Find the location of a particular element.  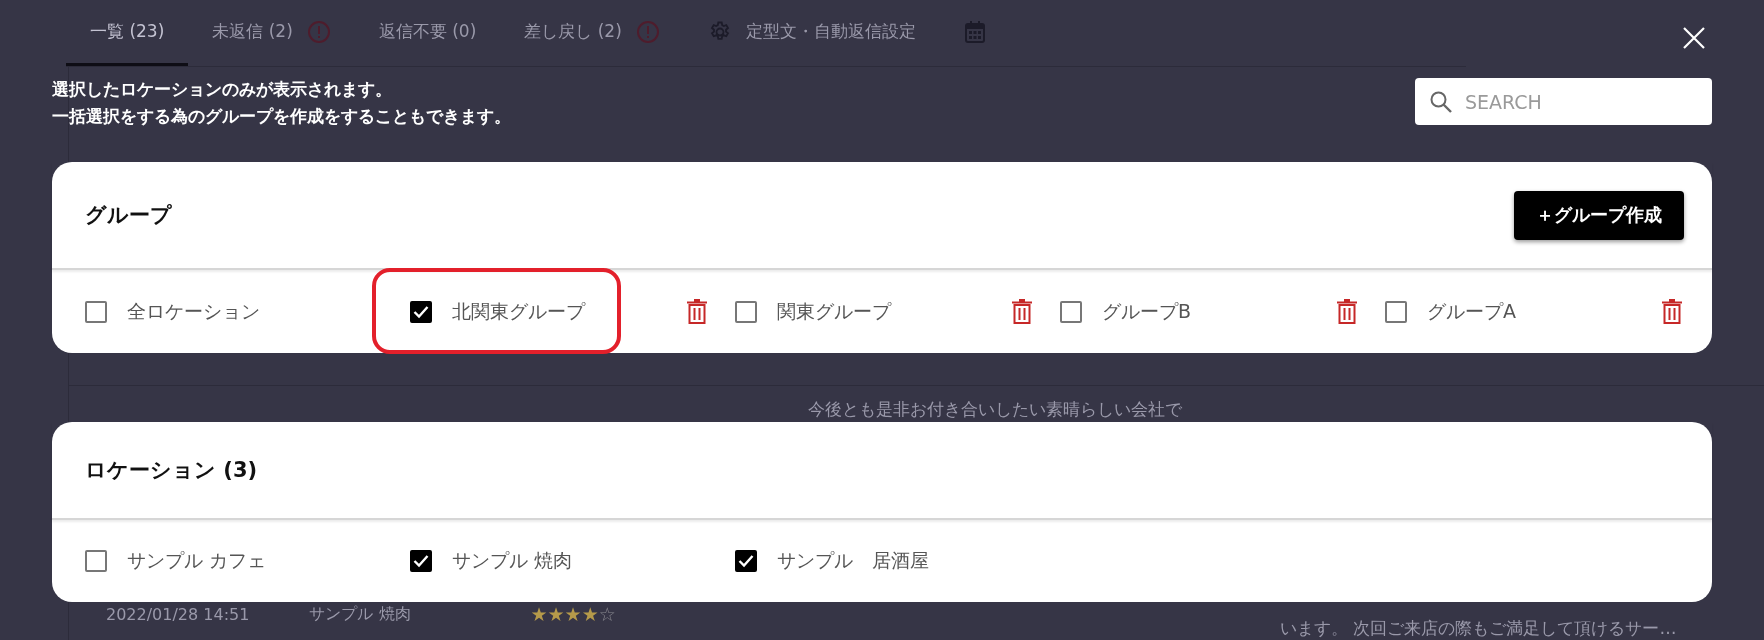

checkbox-label: 北関東グループ is located at coordinates (518, 311).